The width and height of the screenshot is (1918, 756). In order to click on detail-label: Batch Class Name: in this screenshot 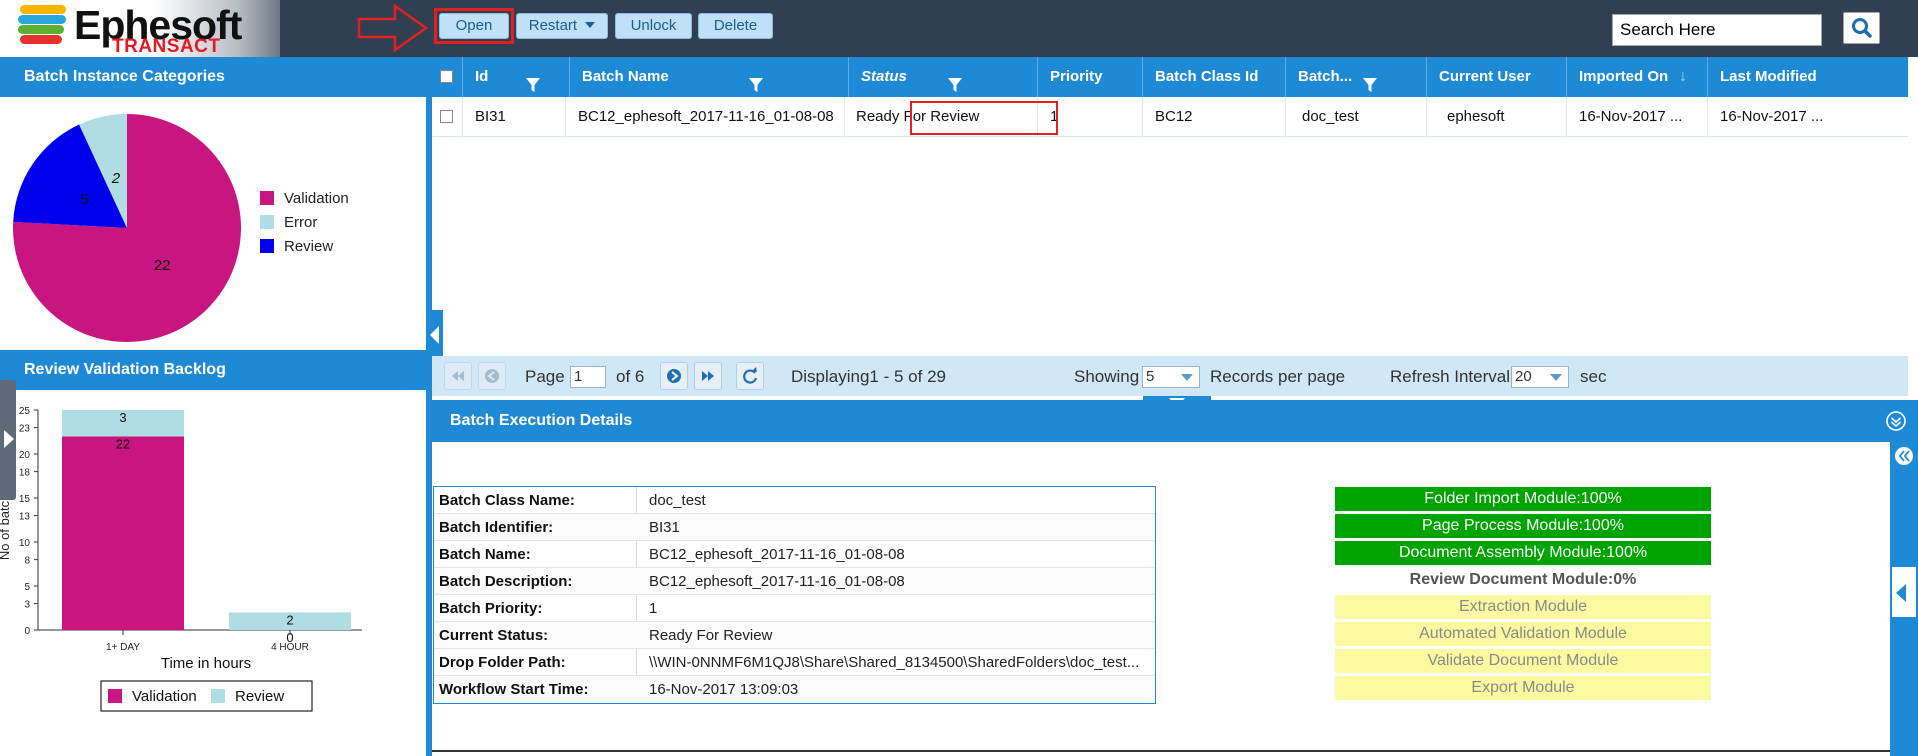, I will do `click(507, 500)`.